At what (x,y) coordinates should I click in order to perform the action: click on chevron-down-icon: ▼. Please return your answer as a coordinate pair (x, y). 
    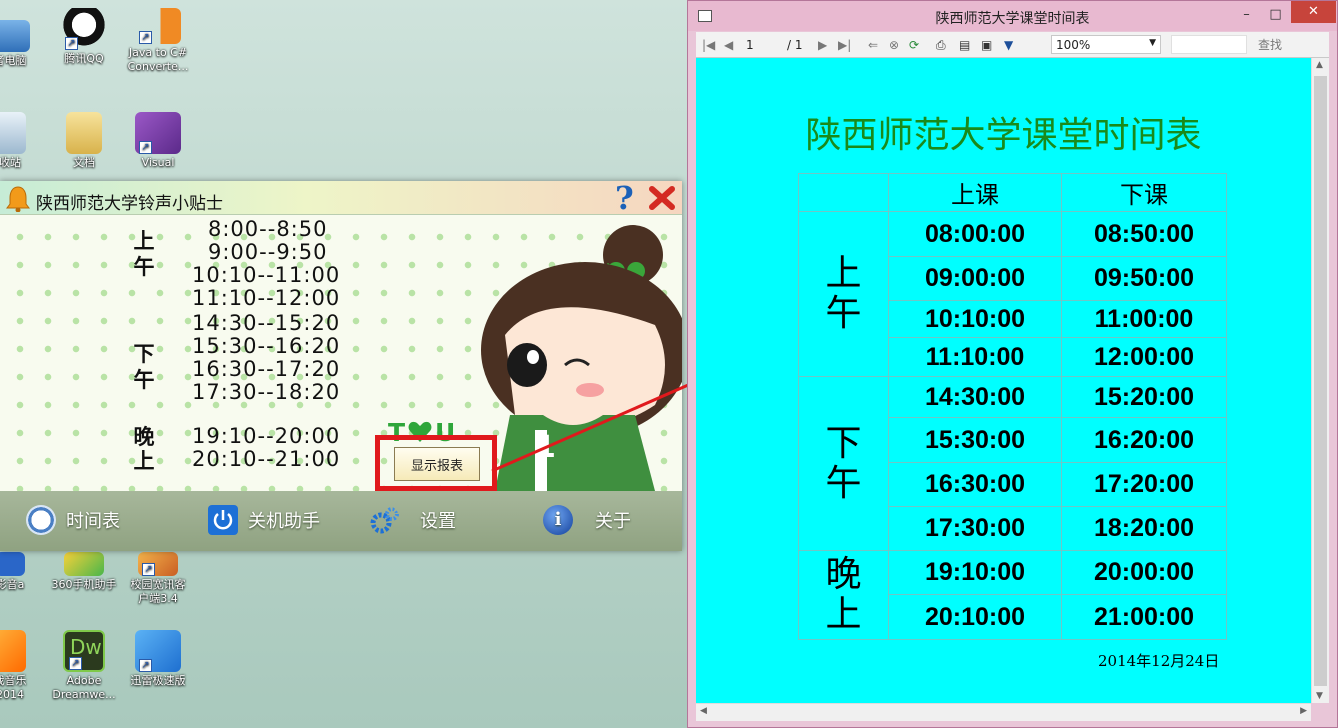
    Looking at the image, I should click on (1152, 43).